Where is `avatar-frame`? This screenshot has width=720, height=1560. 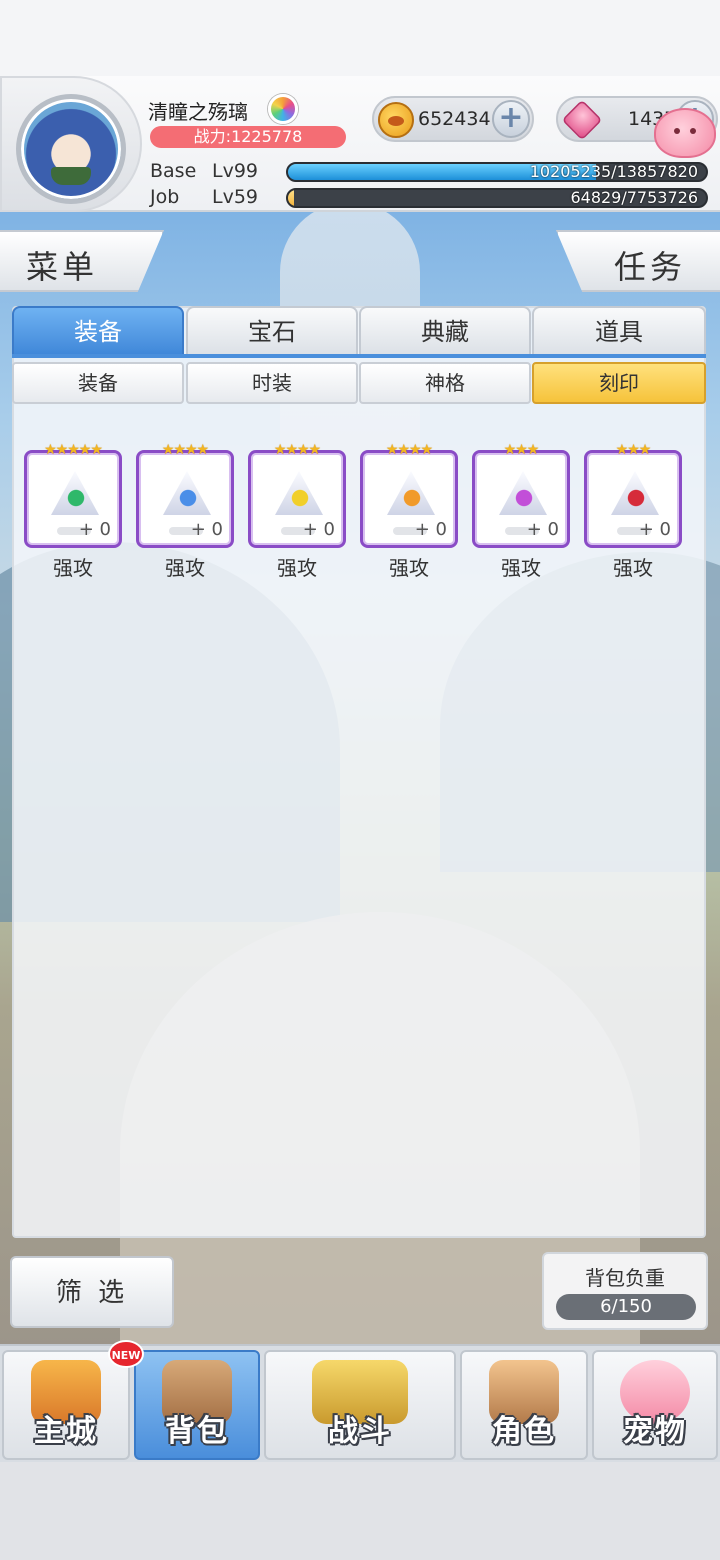 avatar-frame is located at coordinates (71, 144).